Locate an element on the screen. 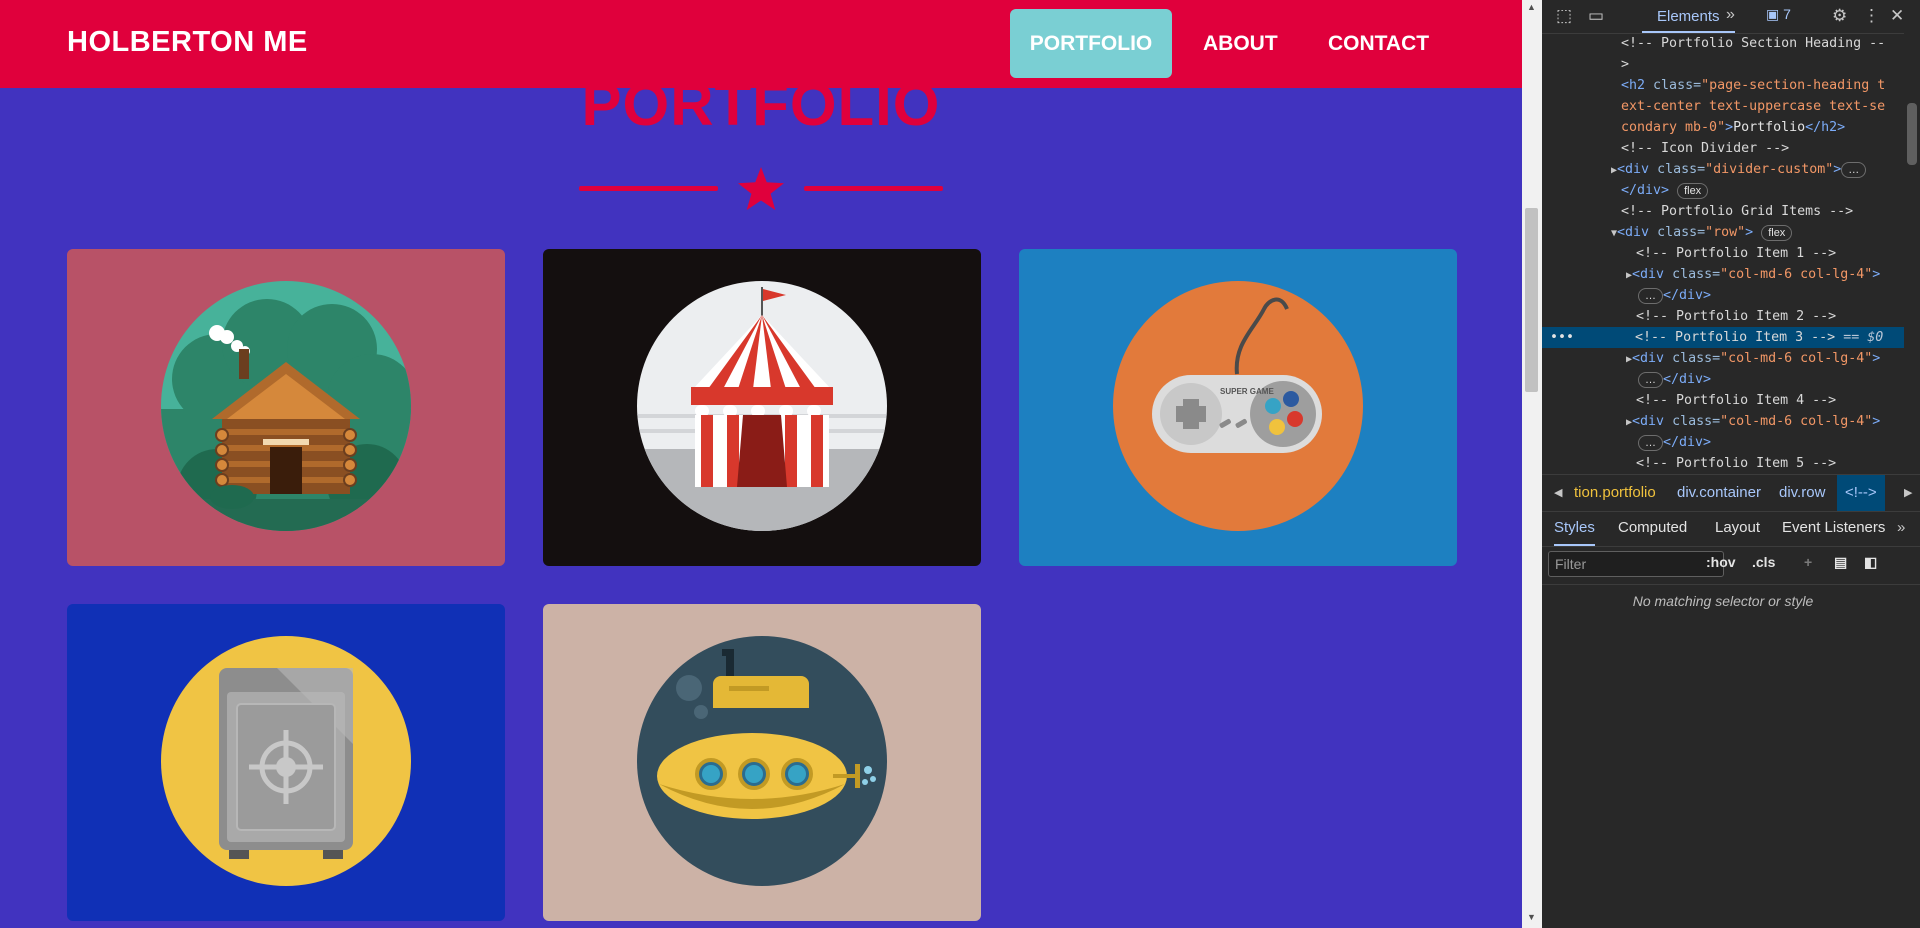 The width and height of the screenshot is (1920, 928). dom-attr-value: "page-section-heading t is located at coordinates (1793, 85).